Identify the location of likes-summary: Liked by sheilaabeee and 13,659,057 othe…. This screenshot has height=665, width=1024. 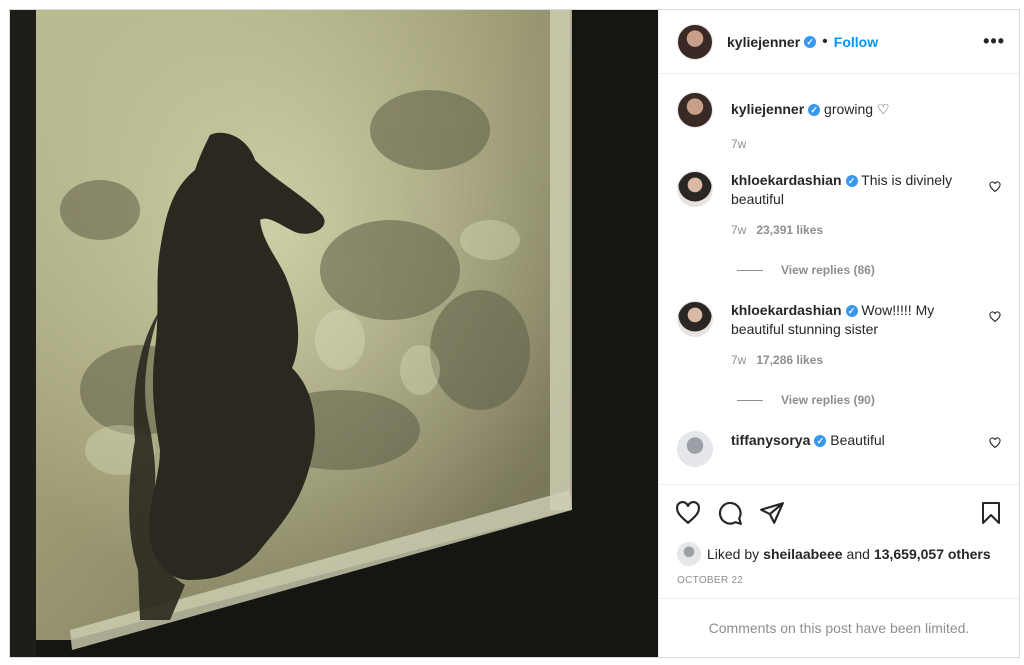
(839, 554).